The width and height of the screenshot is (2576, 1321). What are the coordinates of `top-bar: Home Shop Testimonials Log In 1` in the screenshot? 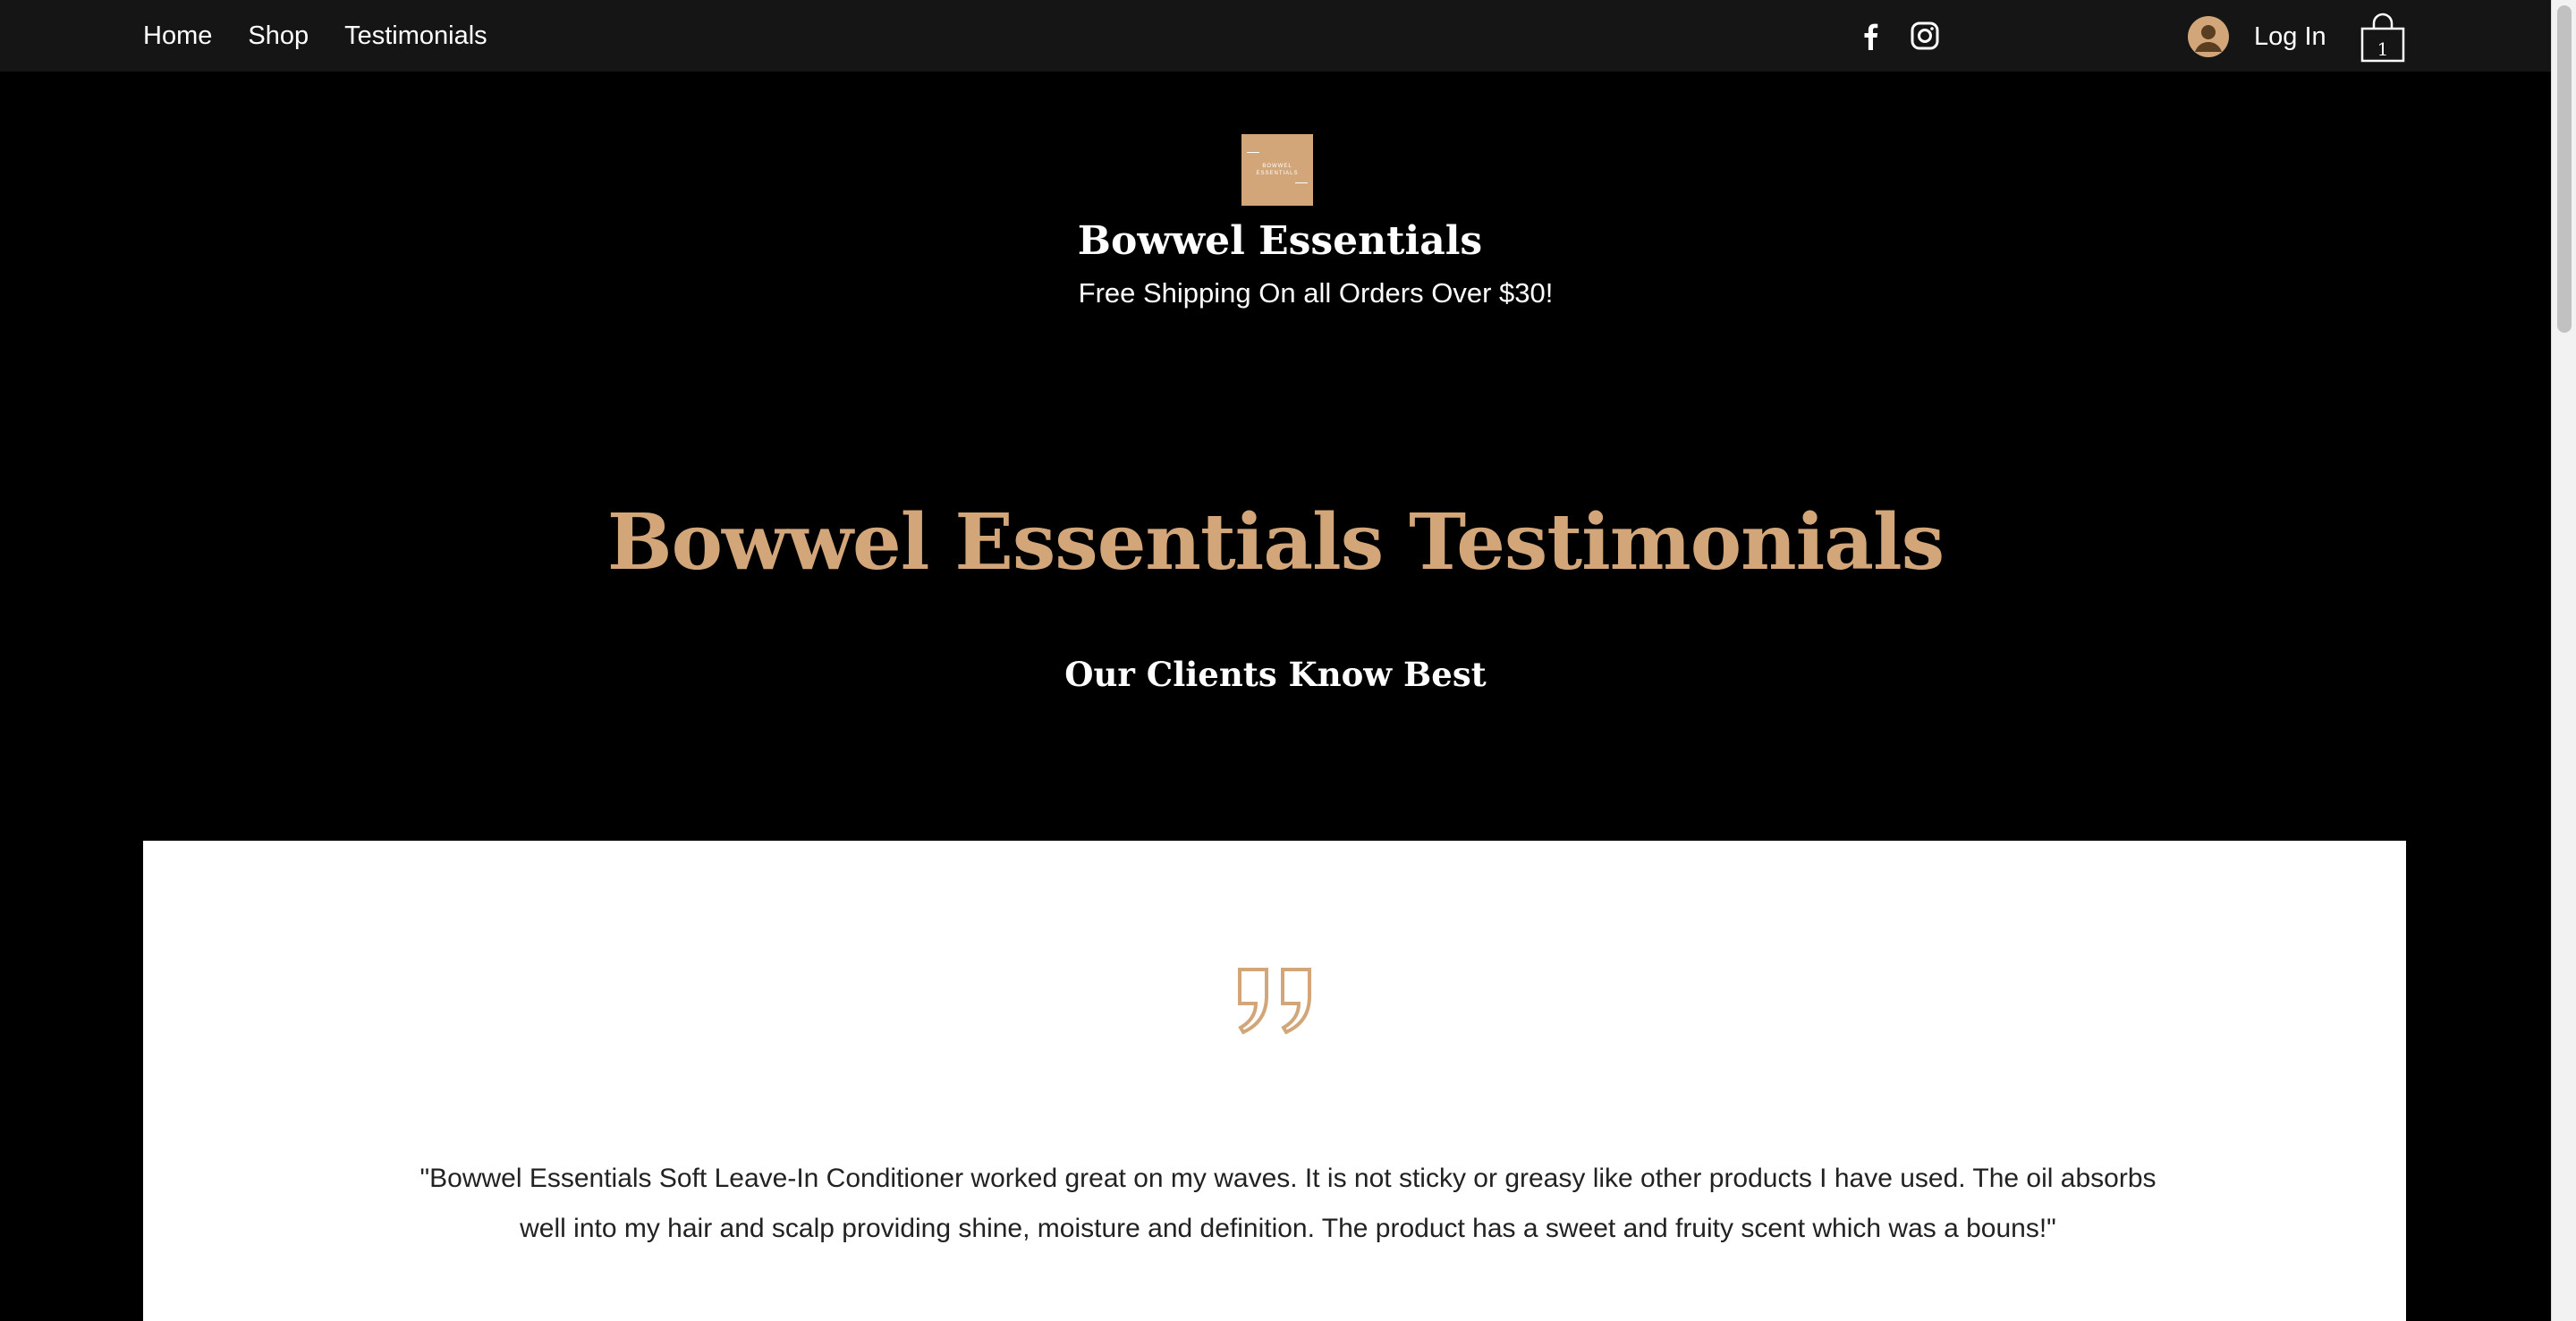 It's located at (1275, 36).